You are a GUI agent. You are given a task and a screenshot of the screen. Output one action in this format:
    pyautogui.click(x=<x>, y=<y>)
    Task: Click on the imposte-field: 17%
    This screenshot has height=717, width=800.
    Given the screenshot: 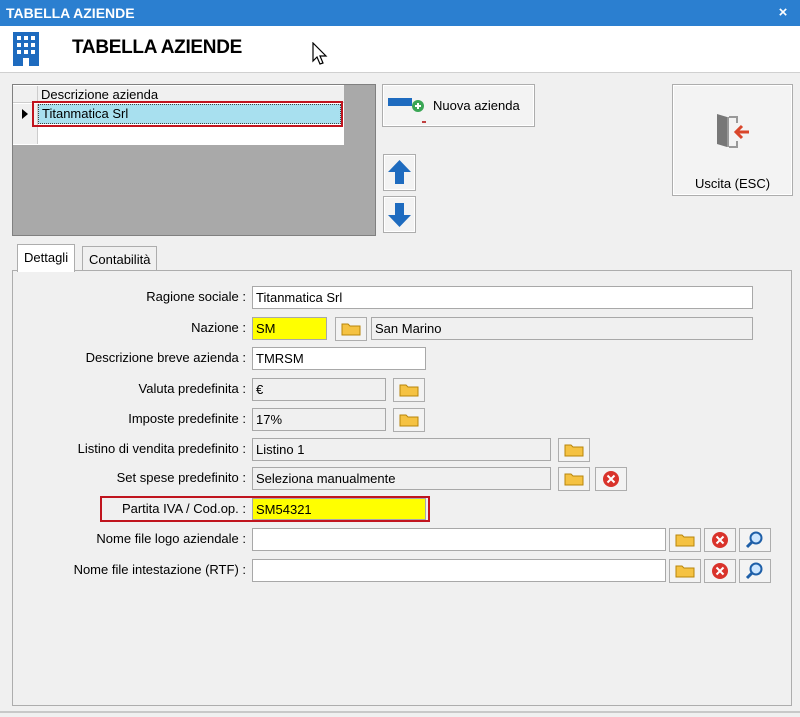 What is the action you would take?
    pyautogui.click(x=319, y=419)
    